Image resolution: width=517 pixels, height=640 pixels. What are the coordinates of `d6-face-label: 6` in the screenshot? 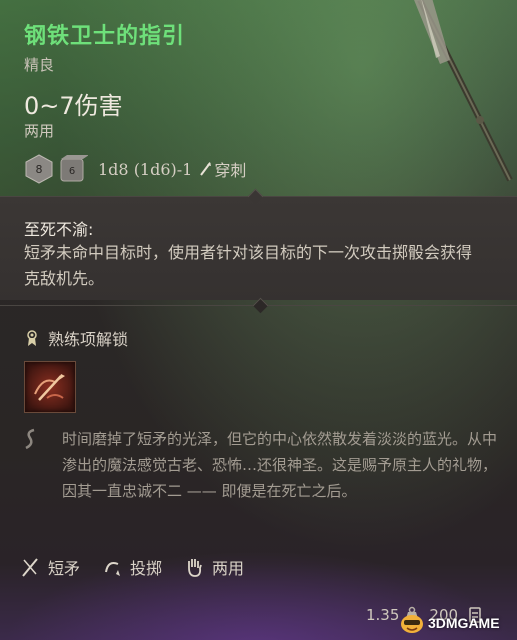 It's located at (72, 171).